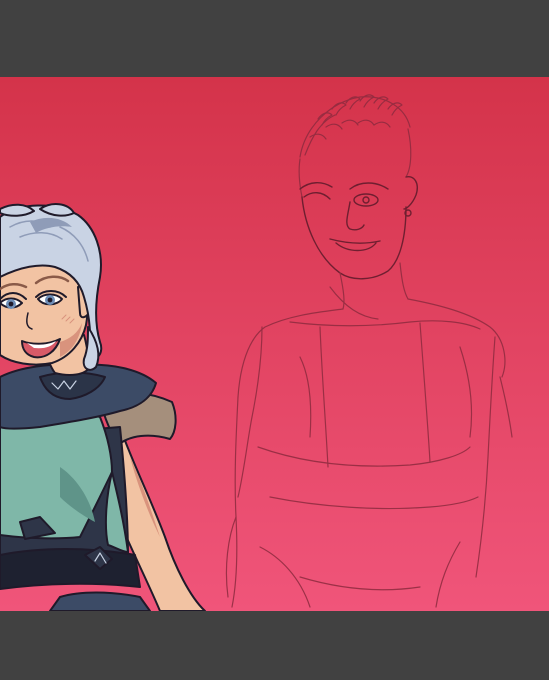 The image size is (549, 680). I want to click on bottom-letterbox-bar, so click(274, 645).